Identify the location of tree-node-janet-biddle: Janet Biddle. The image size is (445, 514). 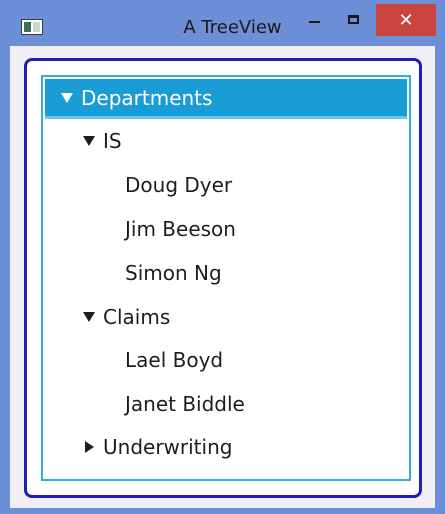
(226, 404).